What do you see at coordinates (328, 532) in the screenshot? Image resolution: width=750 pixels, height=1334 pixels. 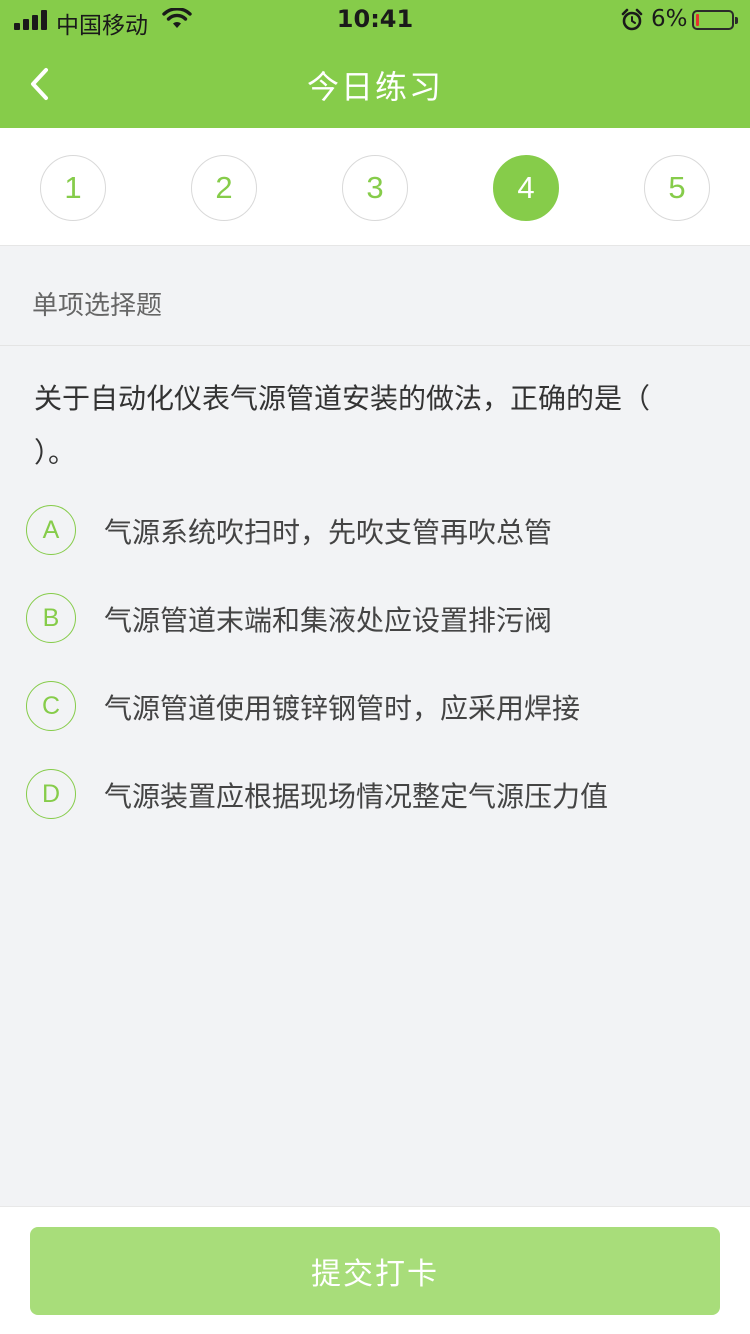 I see `option-a-text: 气源系统吹扫时，先吹支管再吹总管` at bounding box center [328, 532].